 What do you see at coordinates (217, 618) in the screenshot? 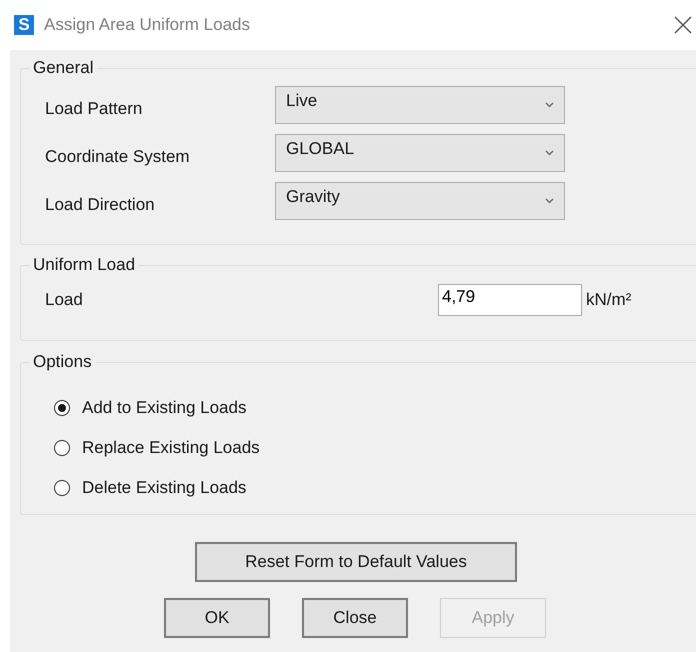
I see `dialog-button: OK` at bounding box center [217, 618].